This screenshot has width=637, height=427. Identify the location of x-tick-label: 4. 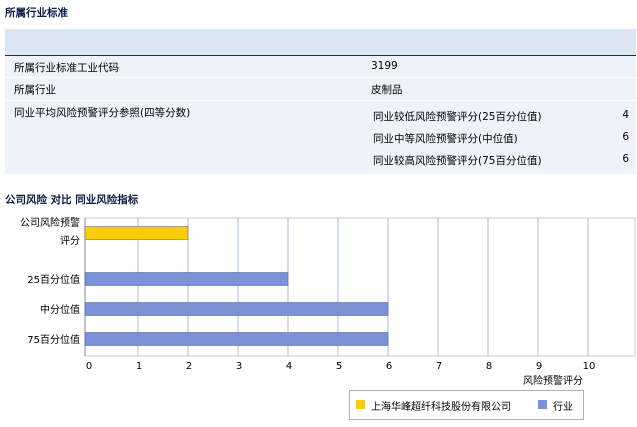
(289, 366).